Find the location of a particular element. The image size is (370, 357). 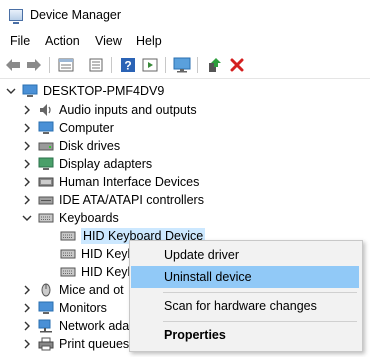

category-display-adapters: Display adapters is located at coordinates (87, 164).